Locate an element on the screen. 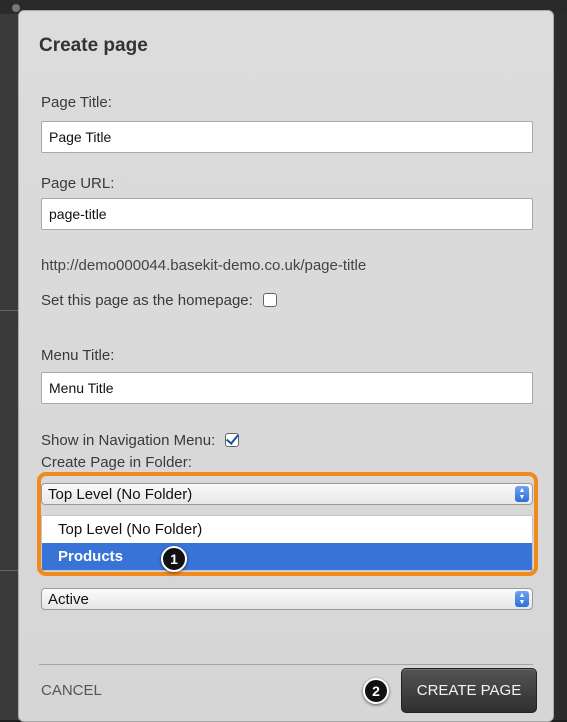 The width and height of the screenshot is (567, 722). menu-title-input is located at coordinates (287, 388).